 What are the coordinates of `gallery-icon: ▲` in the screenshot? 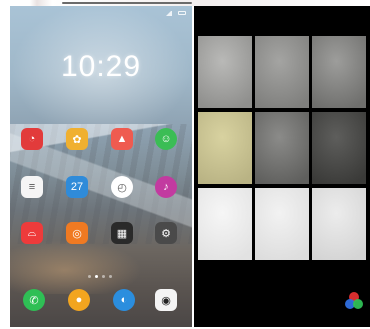 It's located at (122, 139).